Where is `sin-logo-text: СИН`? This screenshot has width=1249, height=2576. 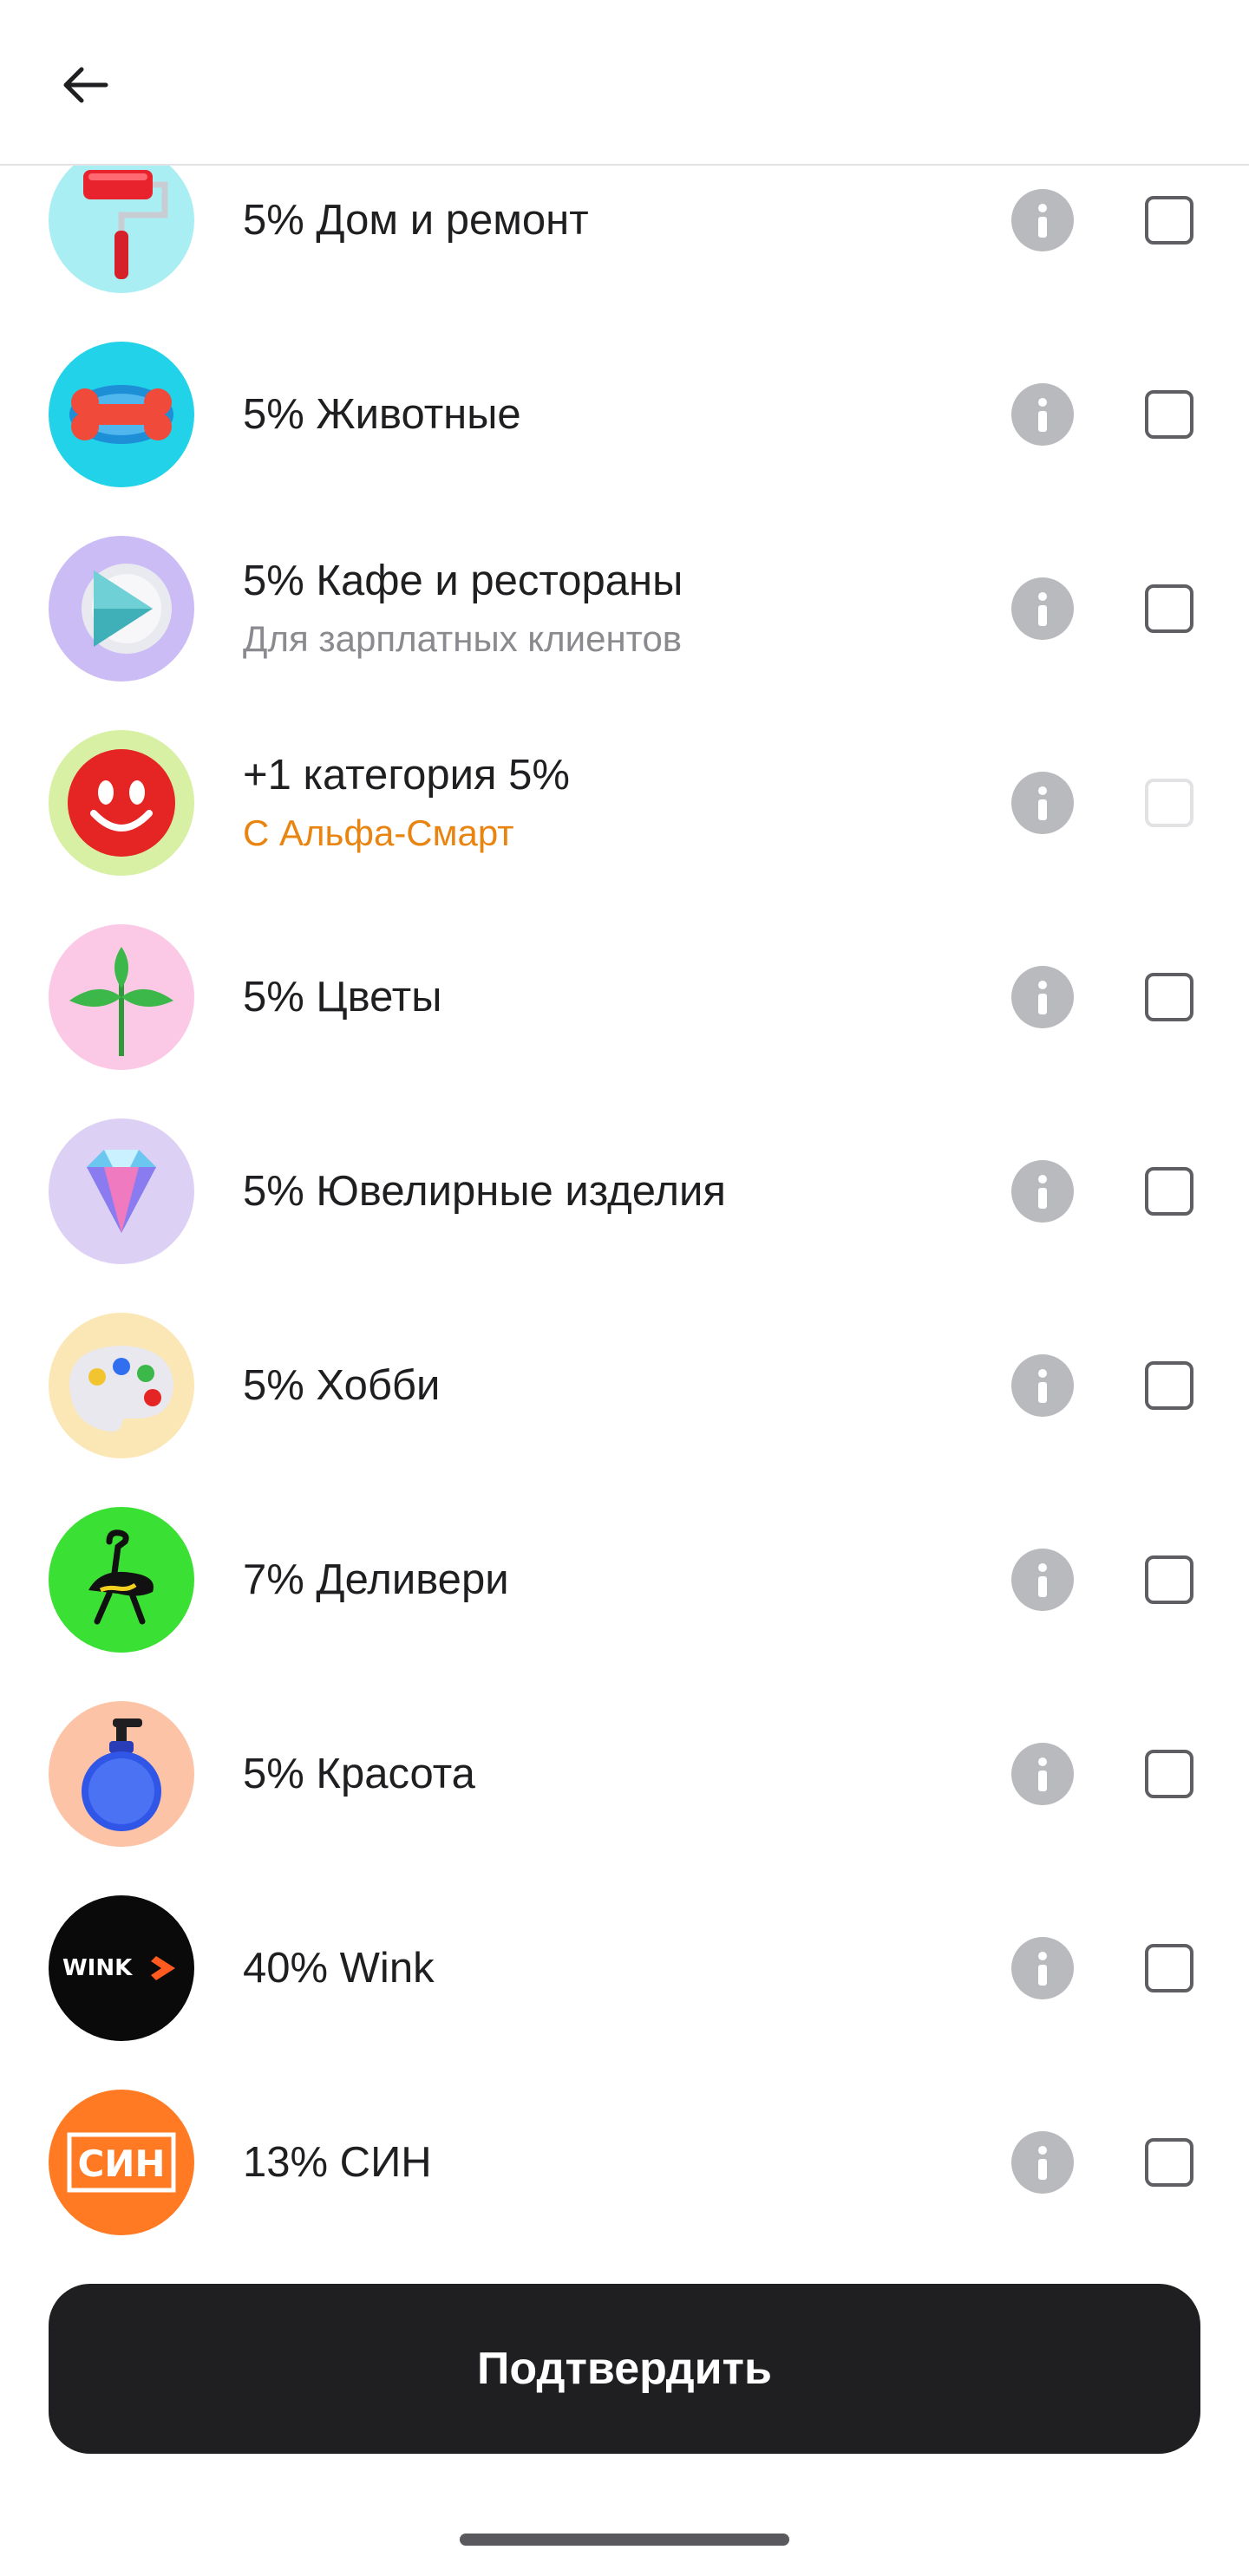
sin-logo-text: СИН is located at coordinates (121, 2164).